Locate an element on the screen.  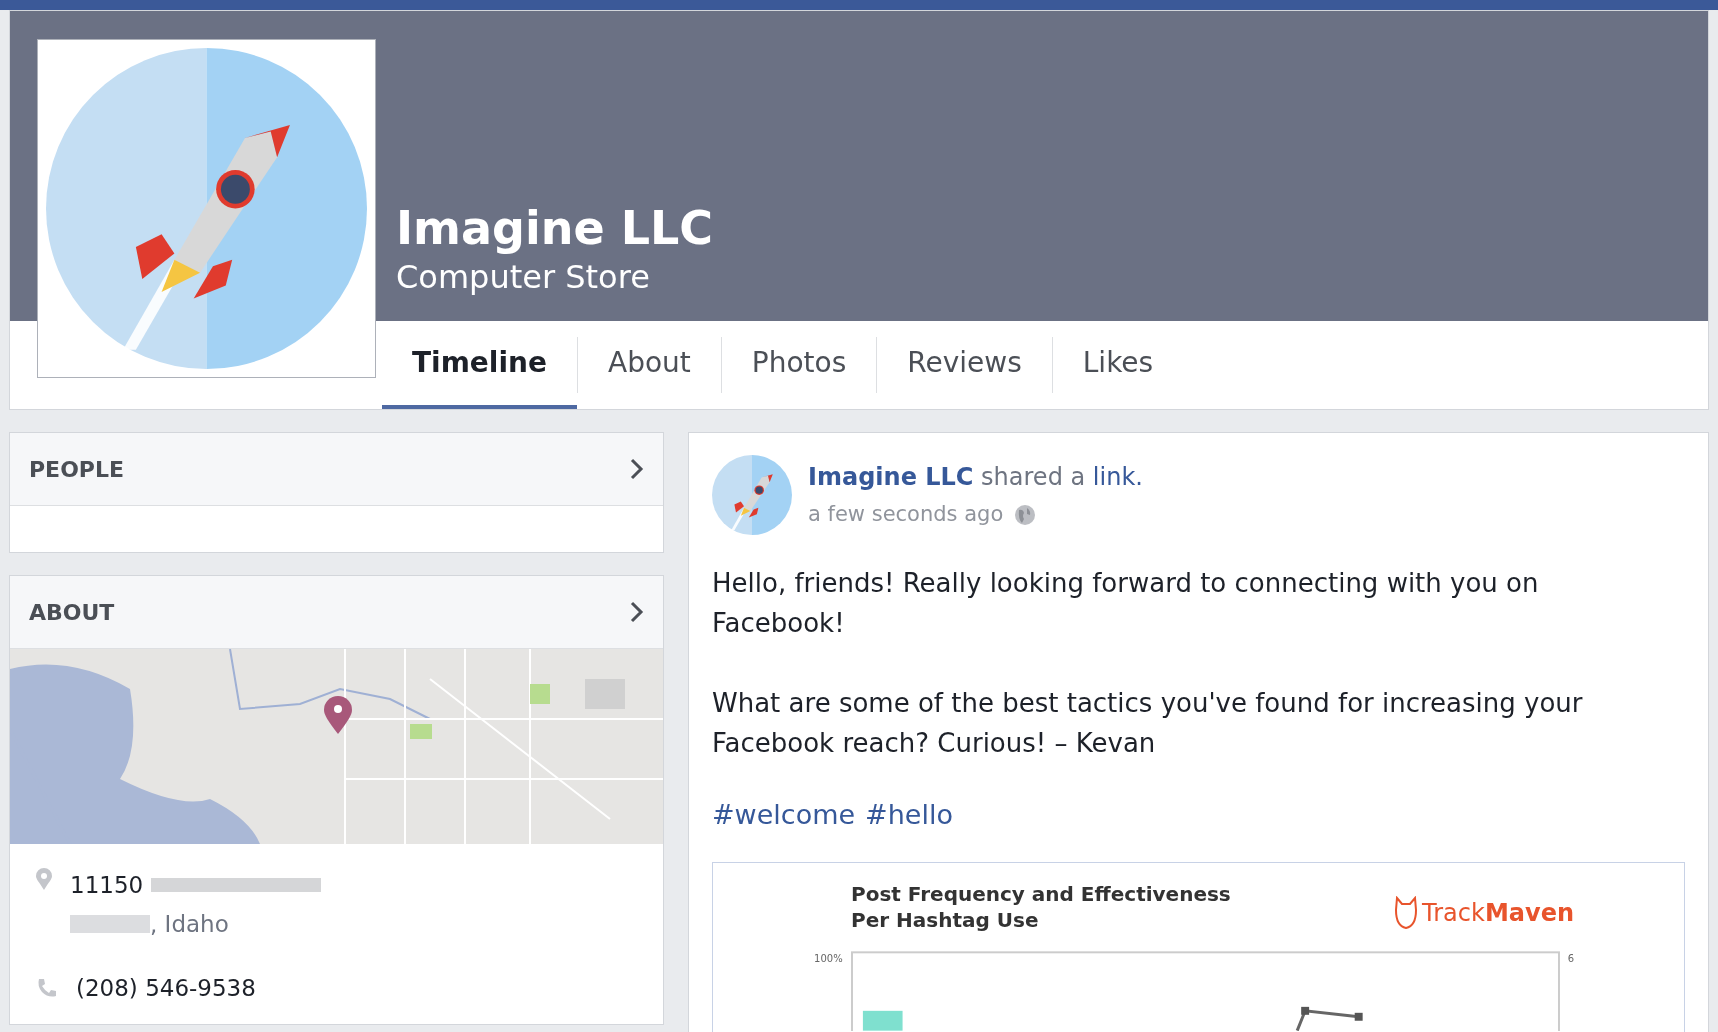
page-category: Computer Store is located at coordinates (523, 277).